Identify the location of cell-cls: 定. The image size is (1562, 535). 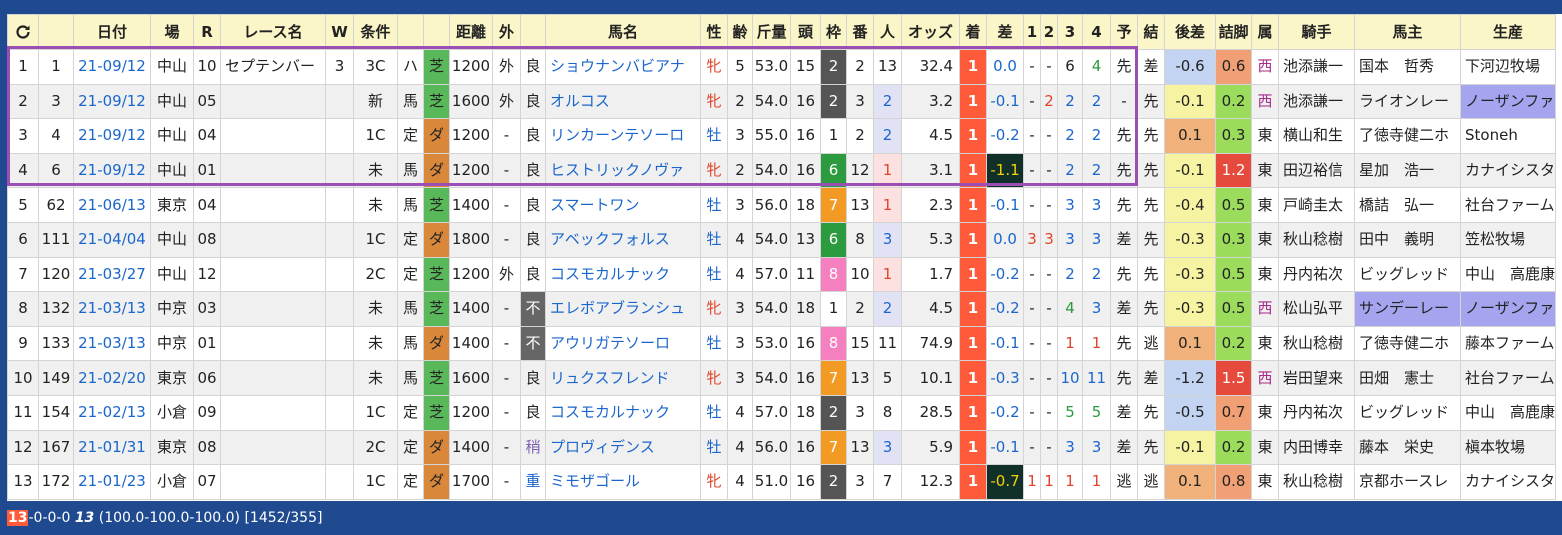
(410, 274).